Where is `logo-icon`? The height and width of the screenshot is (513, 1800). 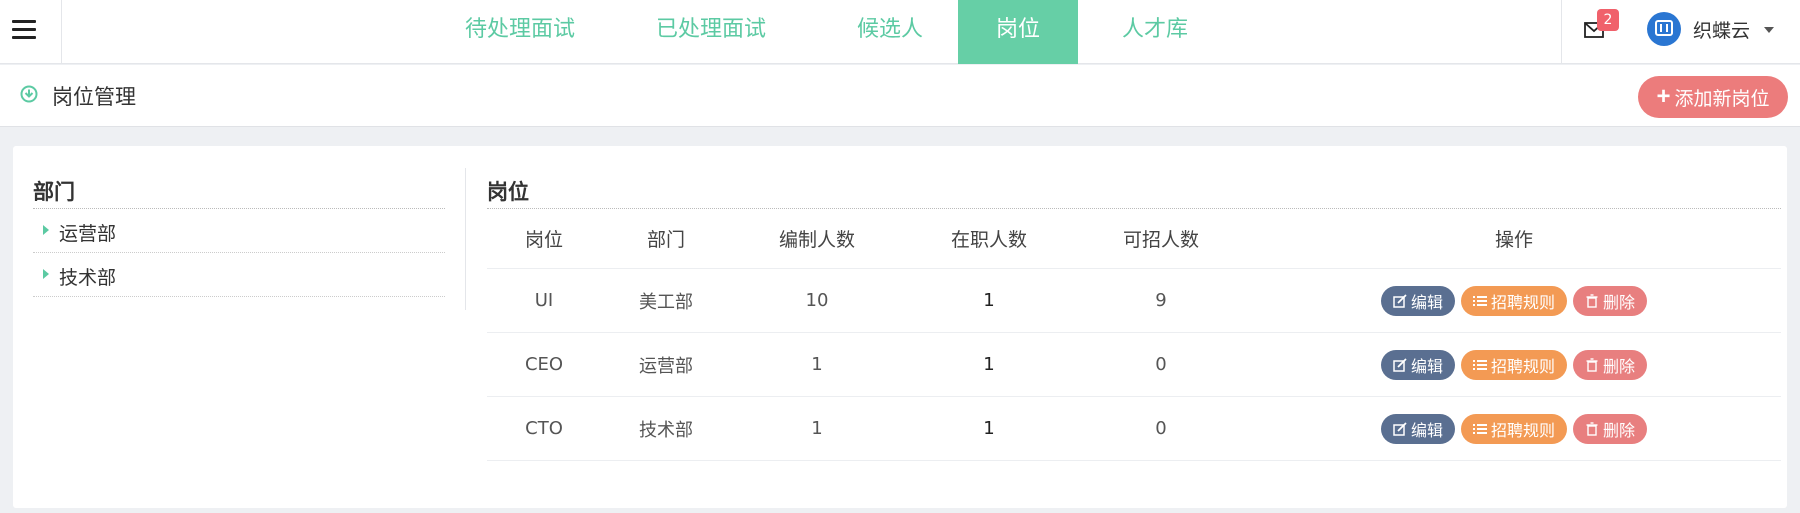 logo-icon is located at coordinates (1664, 28).